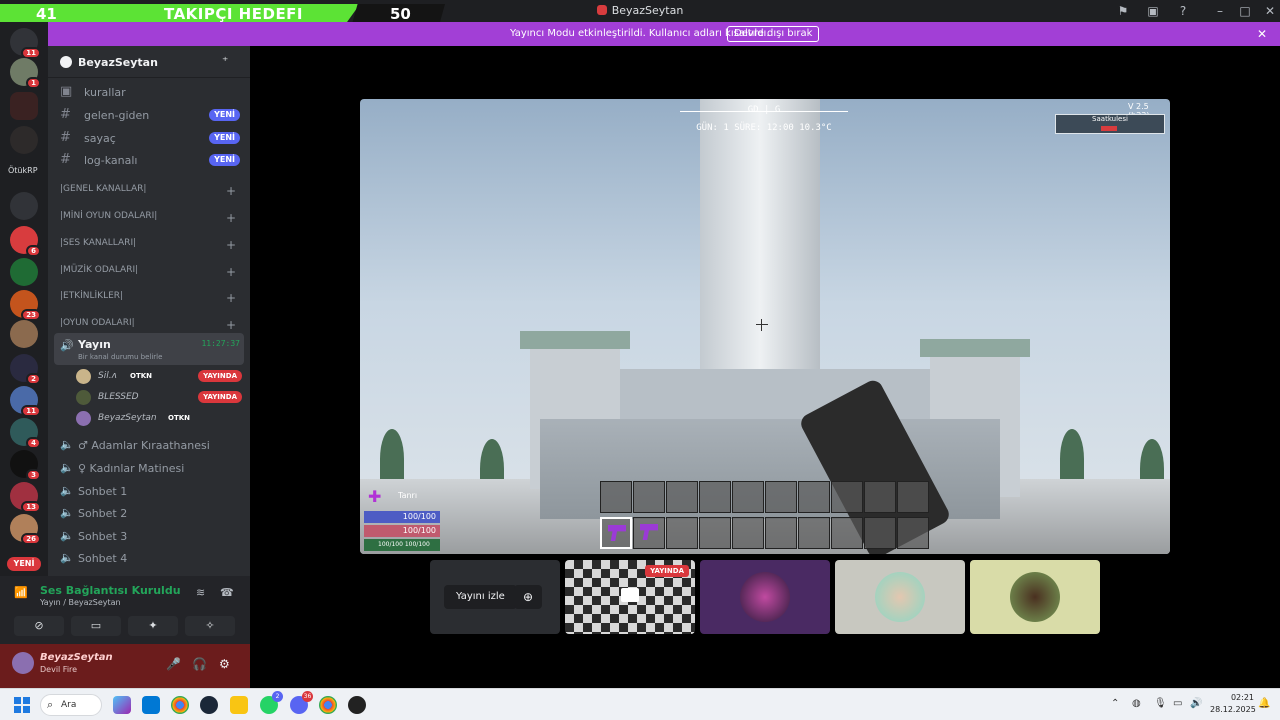 The width and height of the screenshot is (1280, 720). Describe the element at coordinates (25, 241) in the screenshot. I see `server-icon: 6` at that location.